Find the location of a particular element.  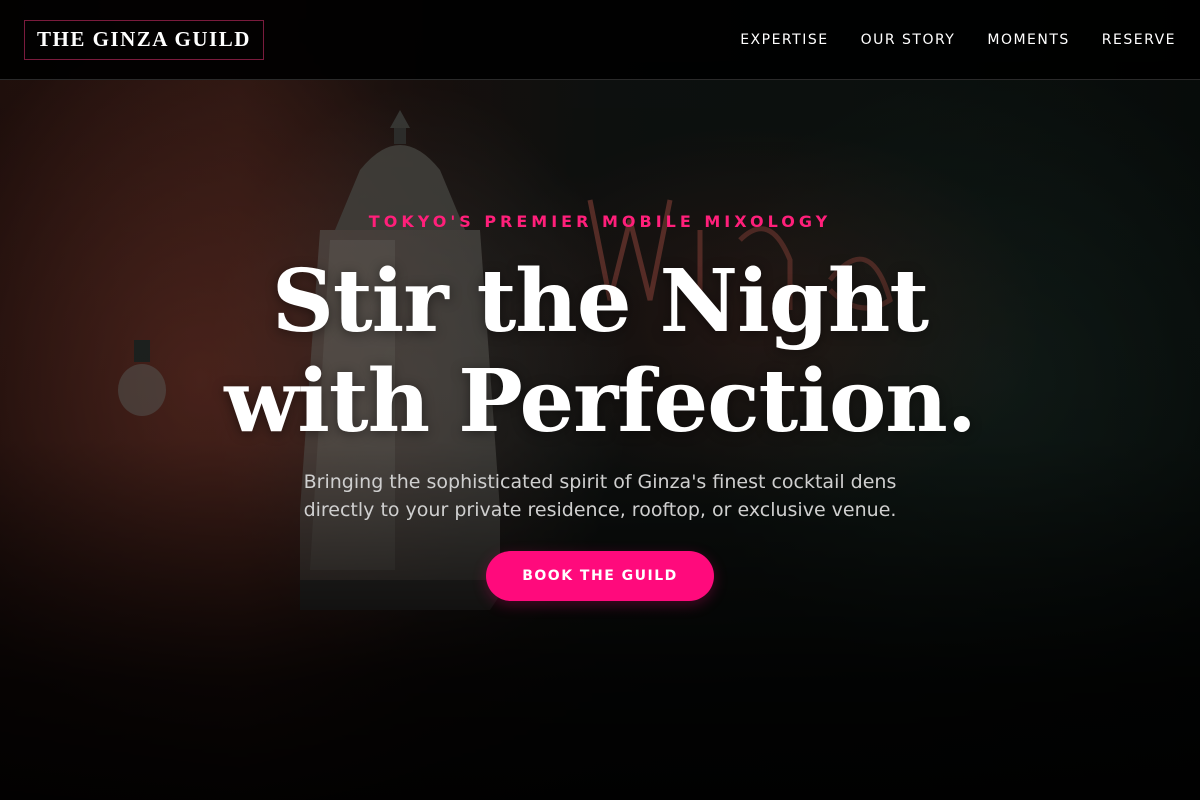

hero-headline-line-1: Stir the Night is located at coordinates (600, 301).